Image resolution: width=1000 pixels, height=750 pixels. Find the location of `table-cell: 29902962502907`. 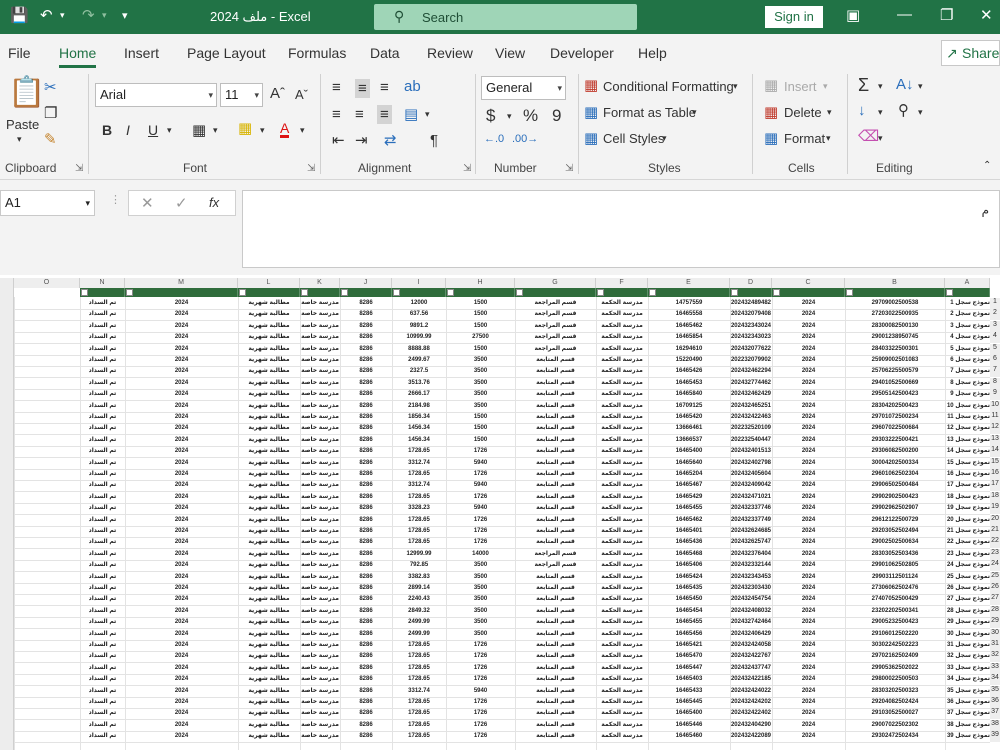

table-cell: 29902962502907 is located at coordinates (895, 508).